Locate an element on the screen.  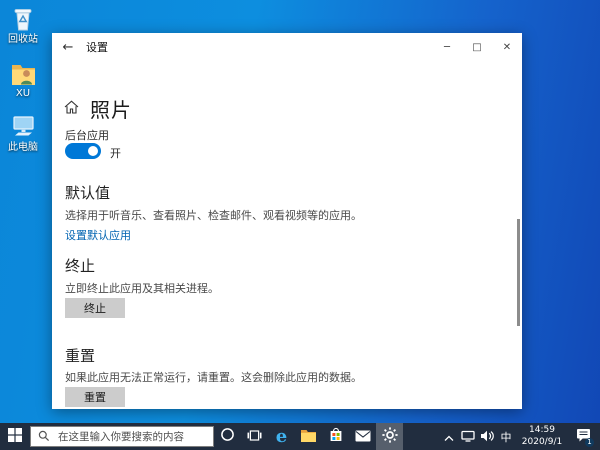
terminate-description: 立即终止此应用及其相关进程。 is located at coordinates (142, 288).